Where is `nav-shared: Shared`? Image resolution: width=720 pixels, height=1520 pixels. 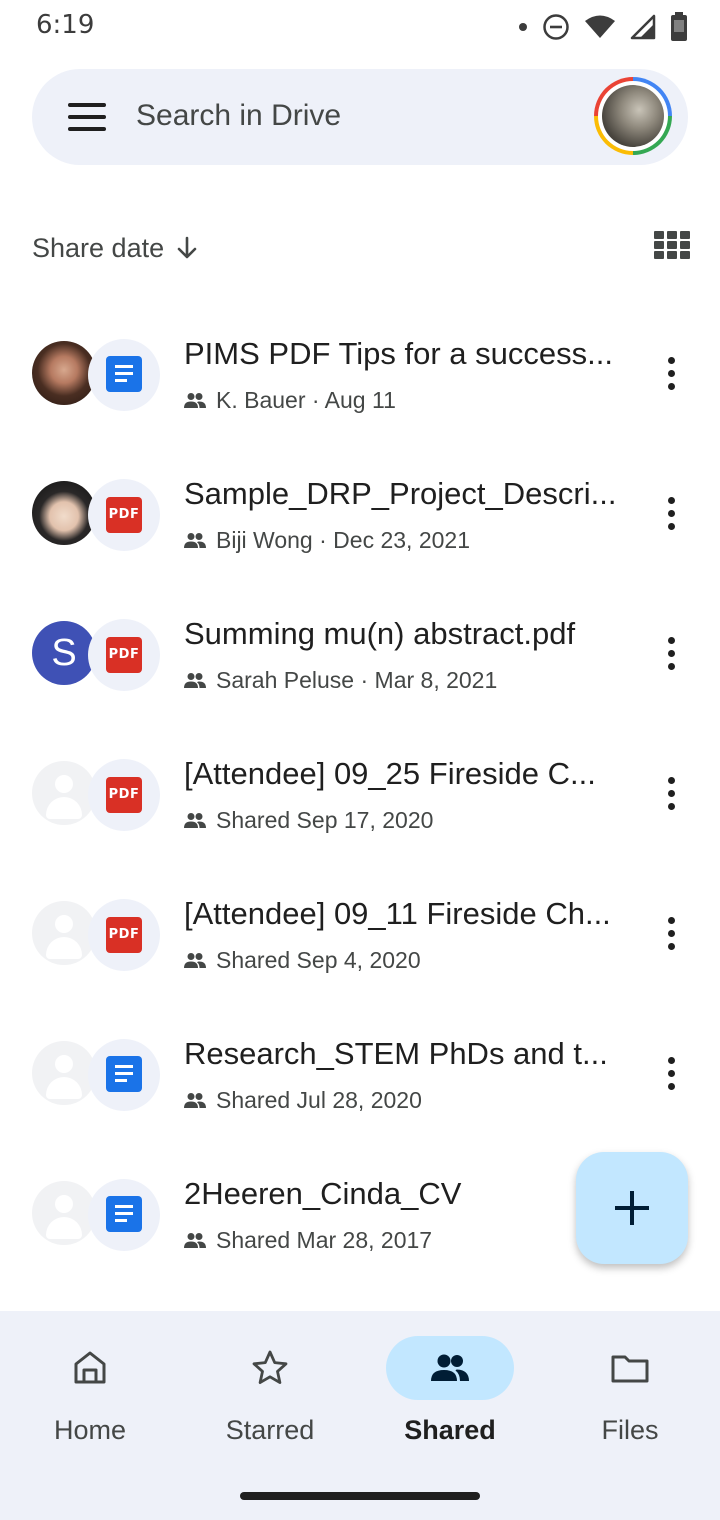
nav-shared: Shared is located at coordinates (450, 1400).